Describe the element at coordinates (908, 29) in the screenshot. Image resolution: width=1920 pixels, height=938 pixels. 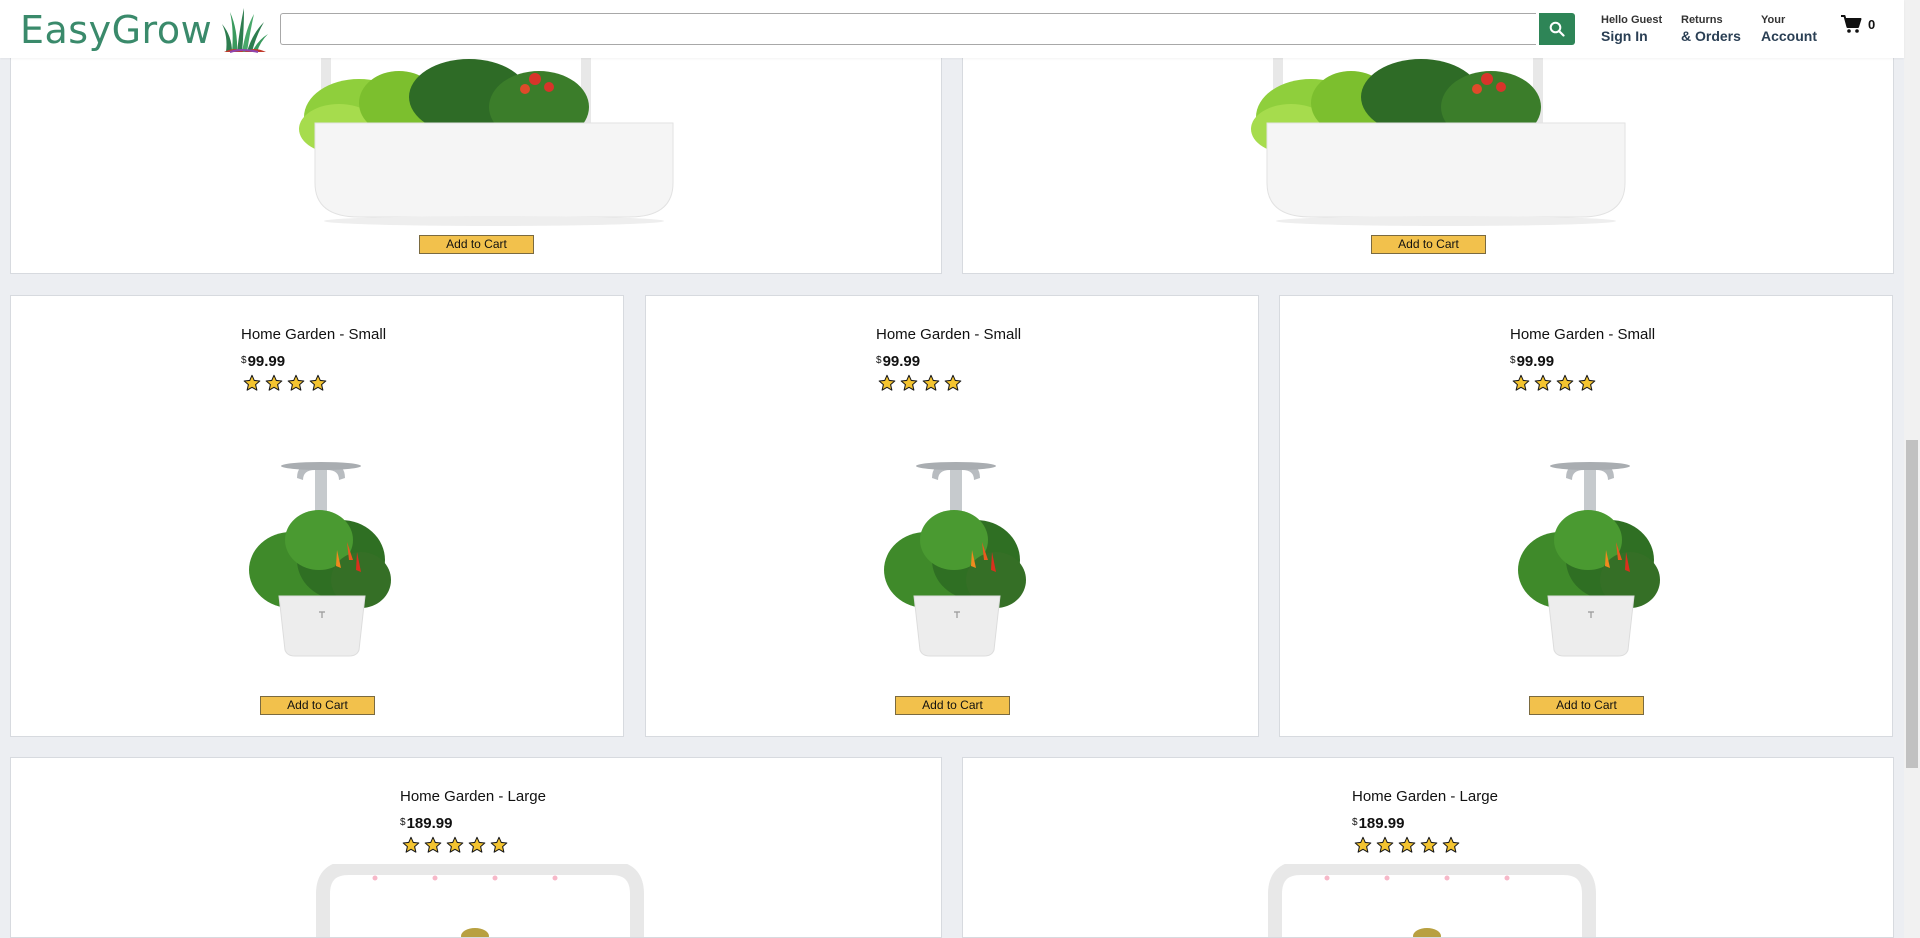
I see `search-input` at that location.